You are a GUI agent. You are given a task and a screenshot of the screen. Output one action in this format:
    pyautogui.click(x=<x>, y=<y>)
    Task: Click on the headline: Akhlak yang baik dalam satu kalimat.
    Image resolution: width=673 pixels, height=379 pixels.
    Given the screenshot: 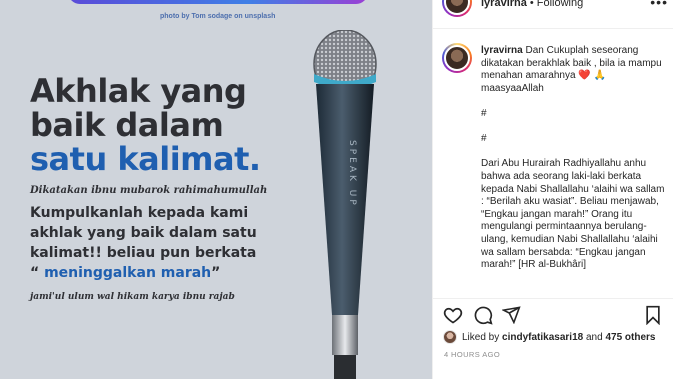 What is the action you would take?
    pyautogui.click(x=165, y=125)
    